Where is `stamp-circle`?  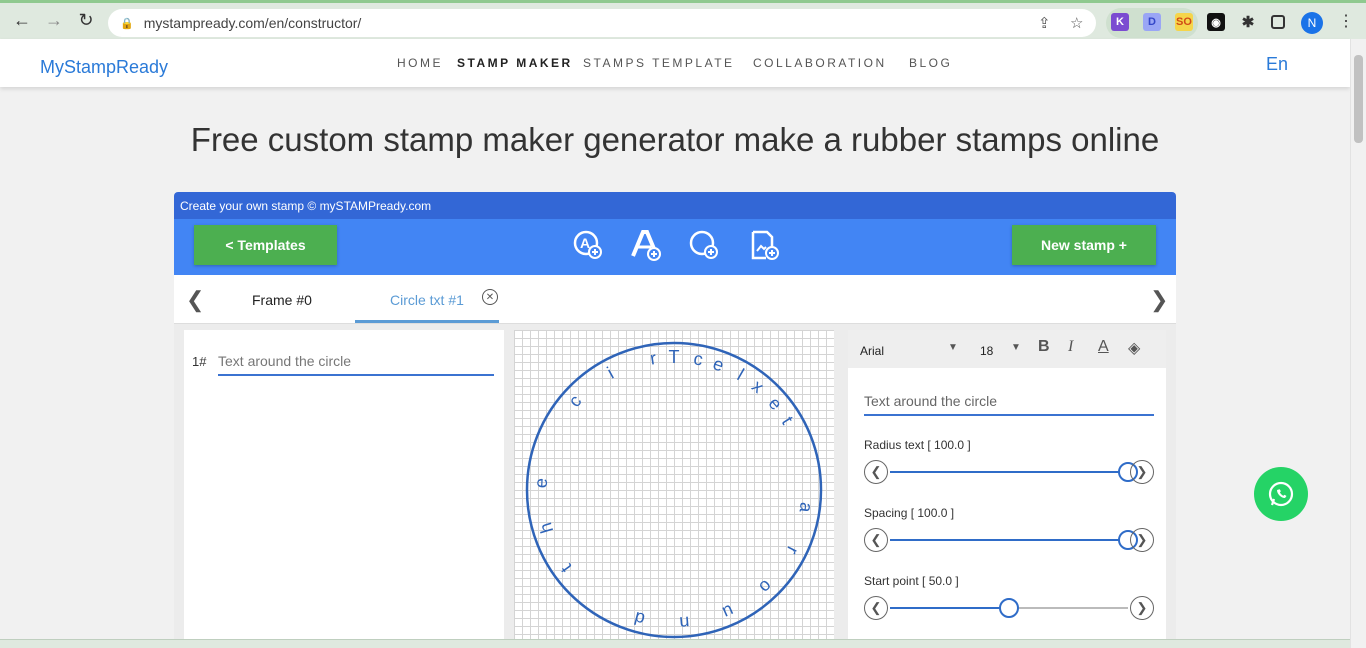
stamp-circle is located at coordinates (674, 490).